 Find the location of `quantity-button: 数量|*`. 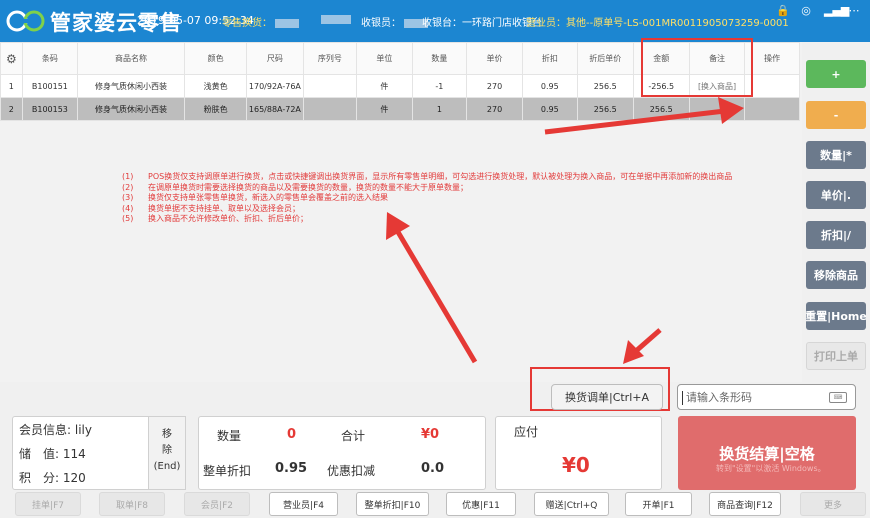

quantity-button: 数量|* is located at coordinates (836, 155).